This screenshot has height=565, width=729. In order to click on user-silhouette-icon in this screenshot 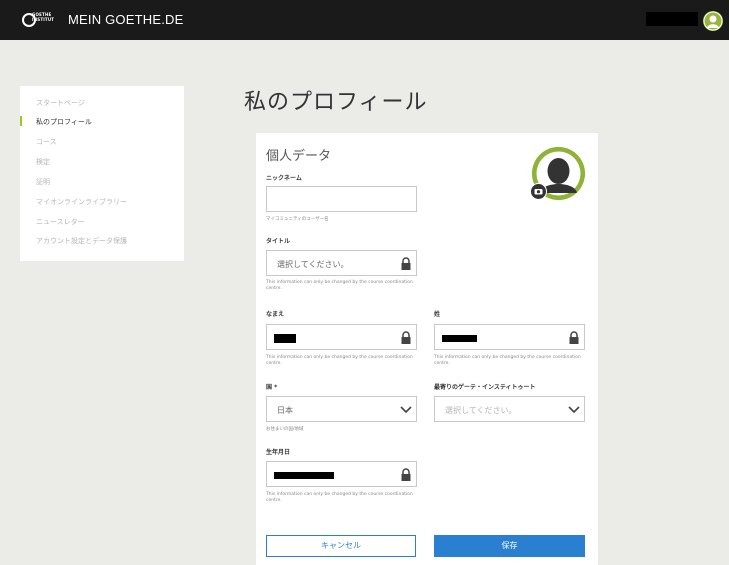, I will do `click(713, 21)`.